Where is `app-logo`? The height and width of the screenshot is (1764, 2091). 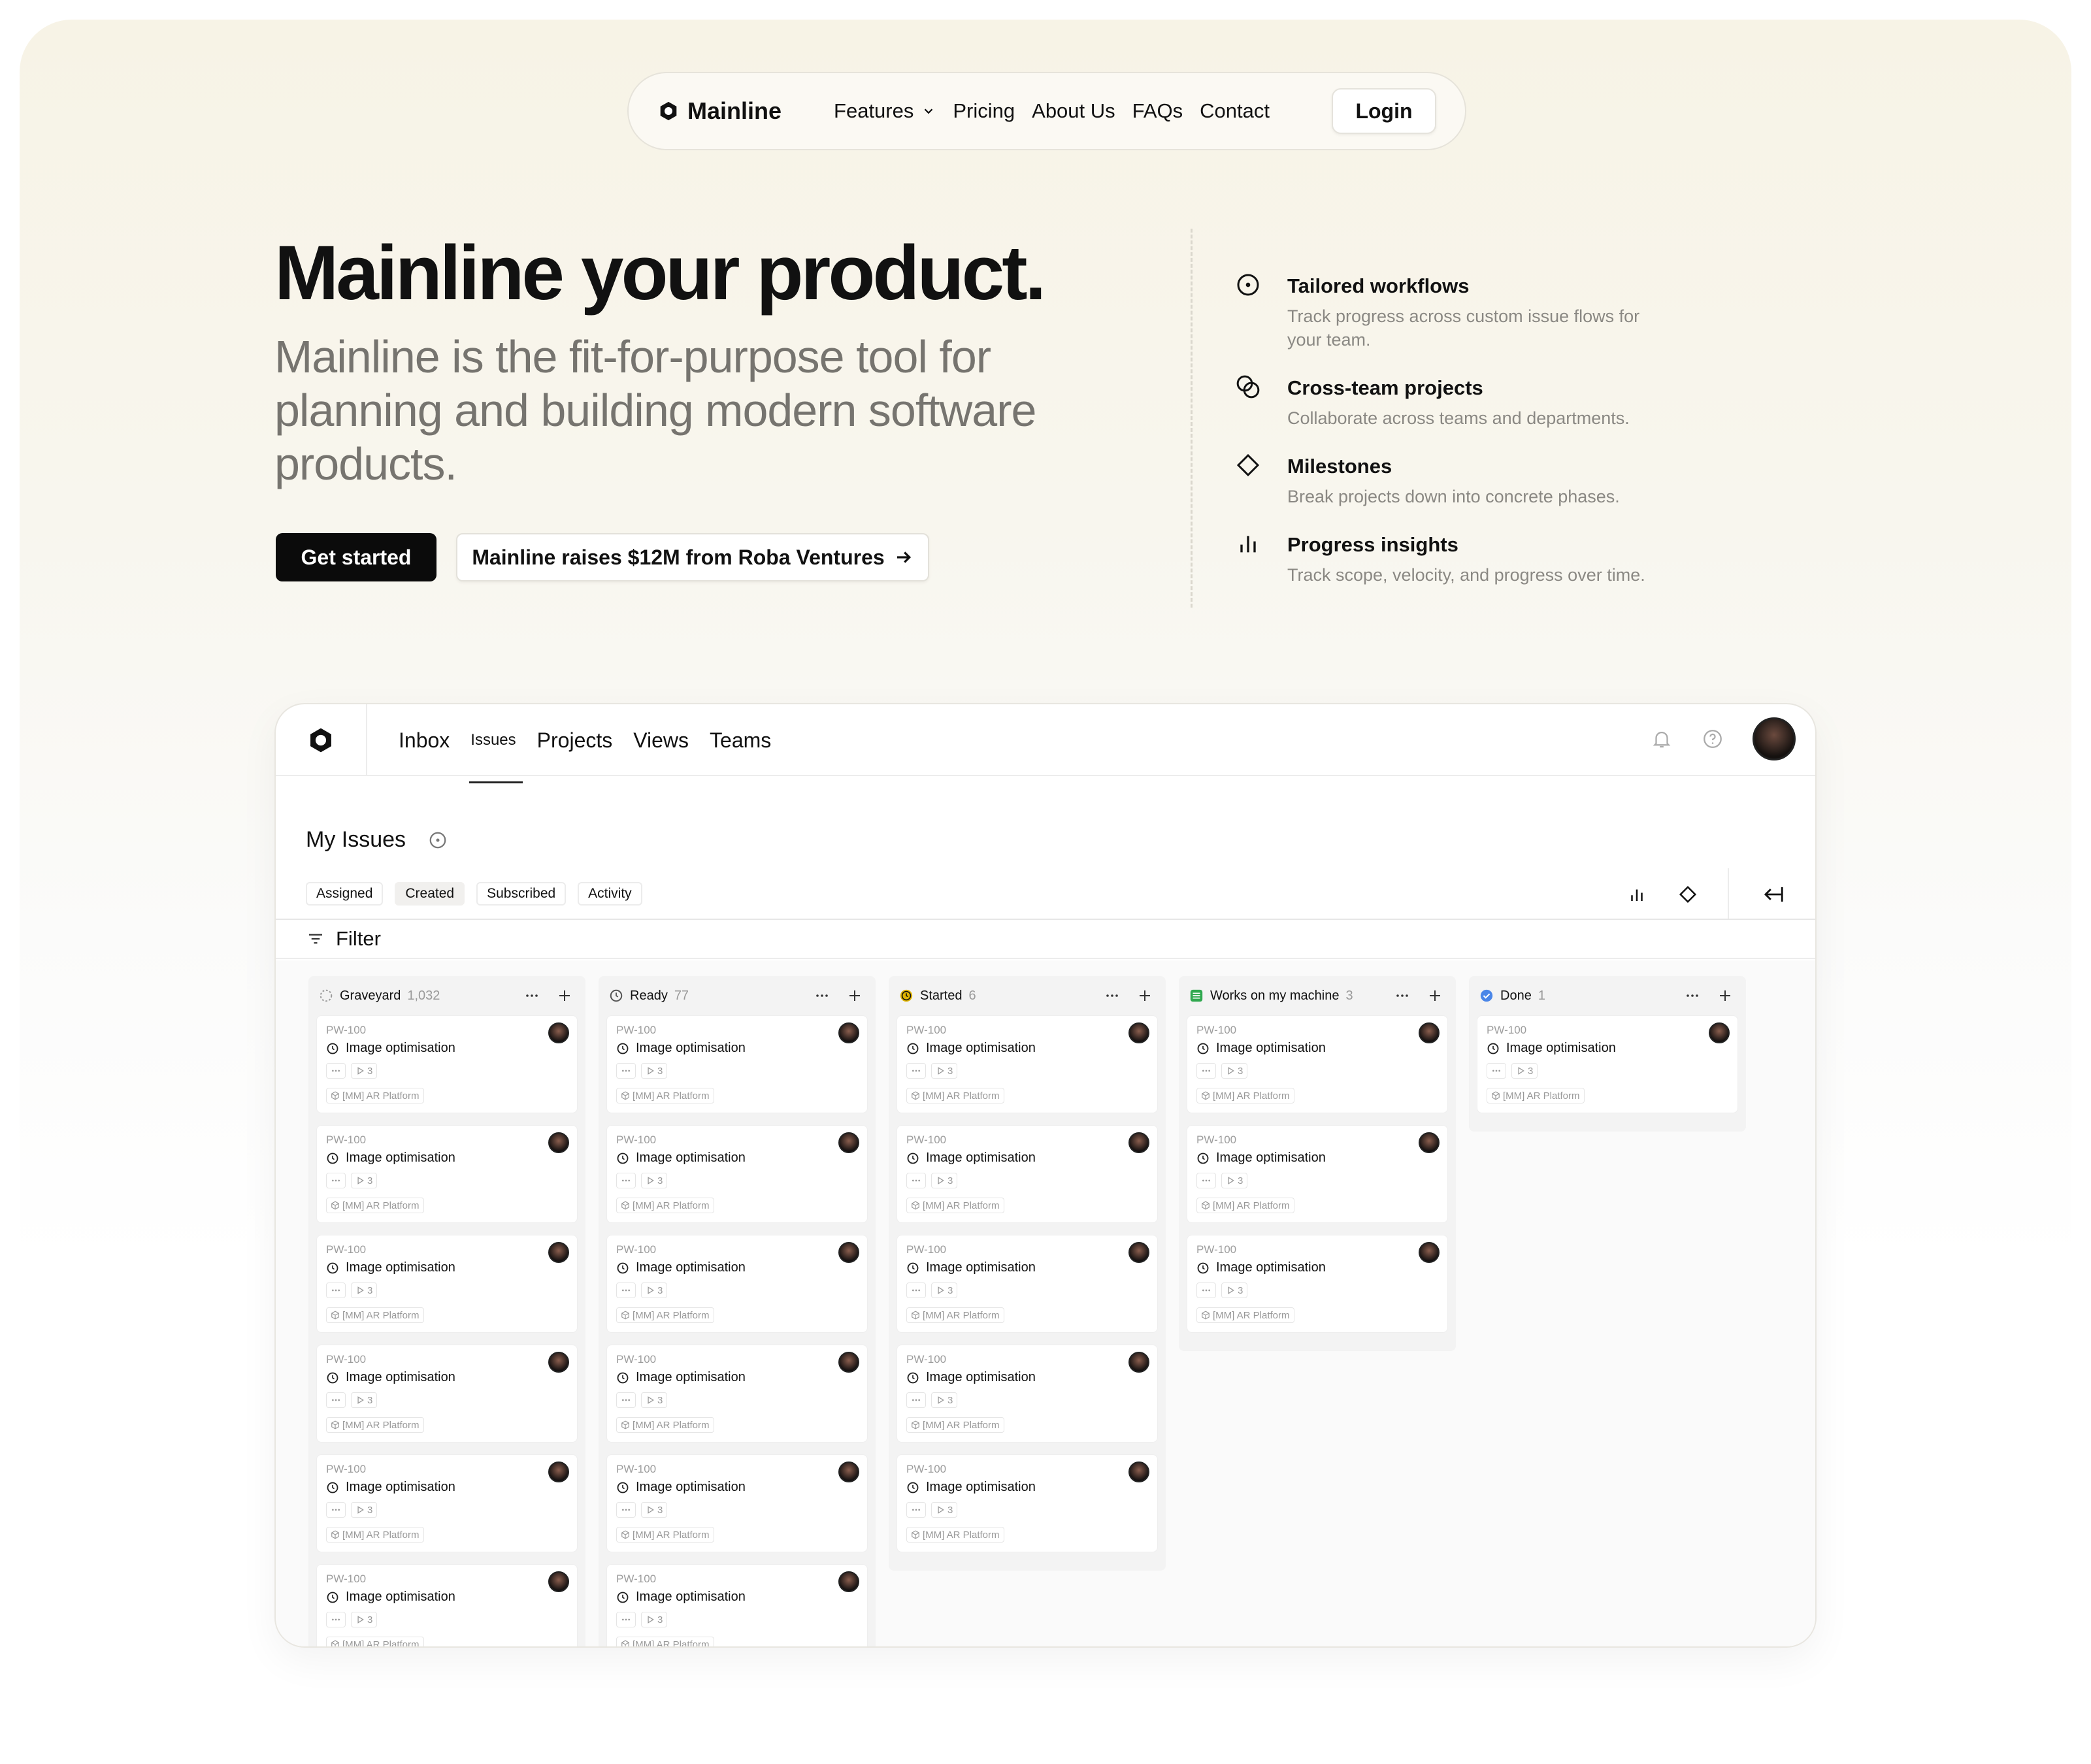 app-logo is located at coordinates (321, 740).